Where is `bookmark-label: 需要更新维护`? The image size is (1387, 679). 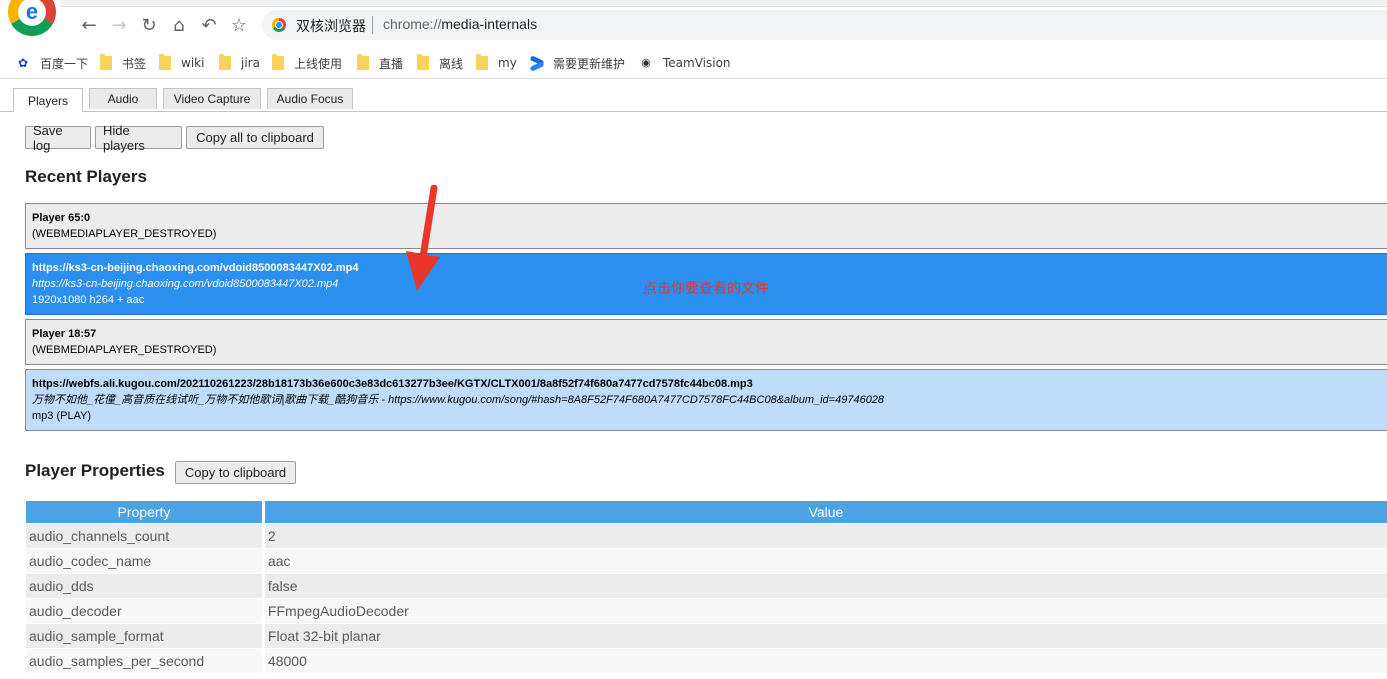 bookmark-label: 需要更新维护 is located at coordinates (589, 63).